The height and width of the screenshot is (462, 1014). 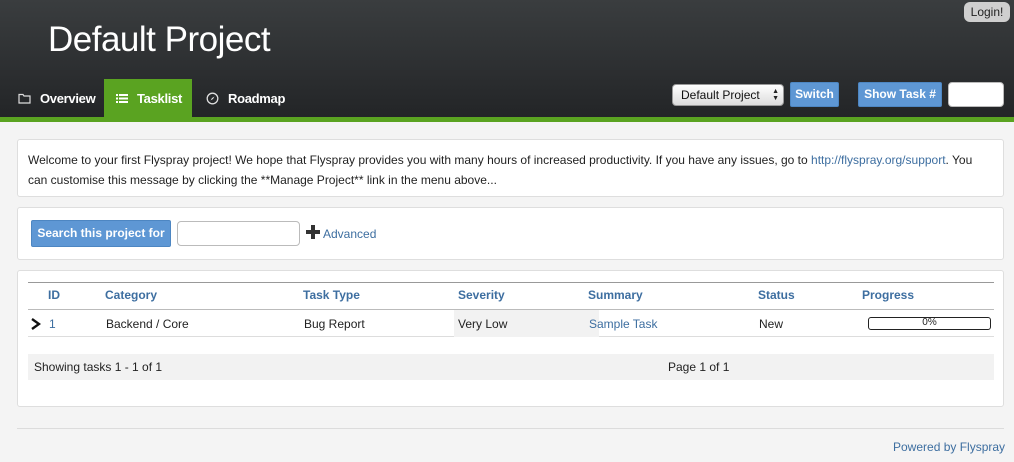 What do you see at coordinates (159, 39) in the screenshot?
I see `project-title: Default Project` at bounding box center [159, 39].